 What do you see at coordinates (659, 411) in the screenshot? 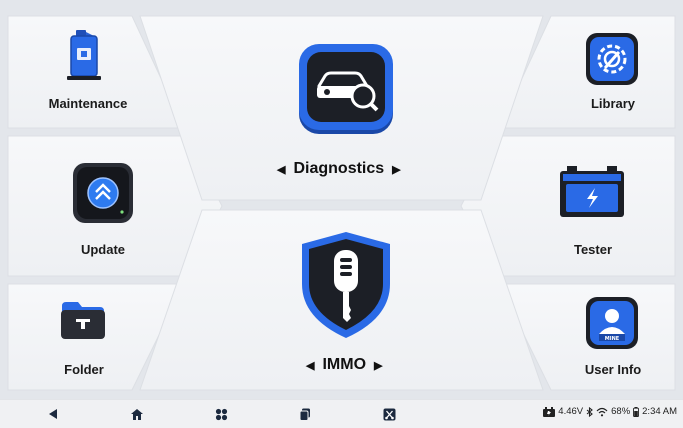
I see `clock: 2:34 AM` at bounding box center [659, 411].